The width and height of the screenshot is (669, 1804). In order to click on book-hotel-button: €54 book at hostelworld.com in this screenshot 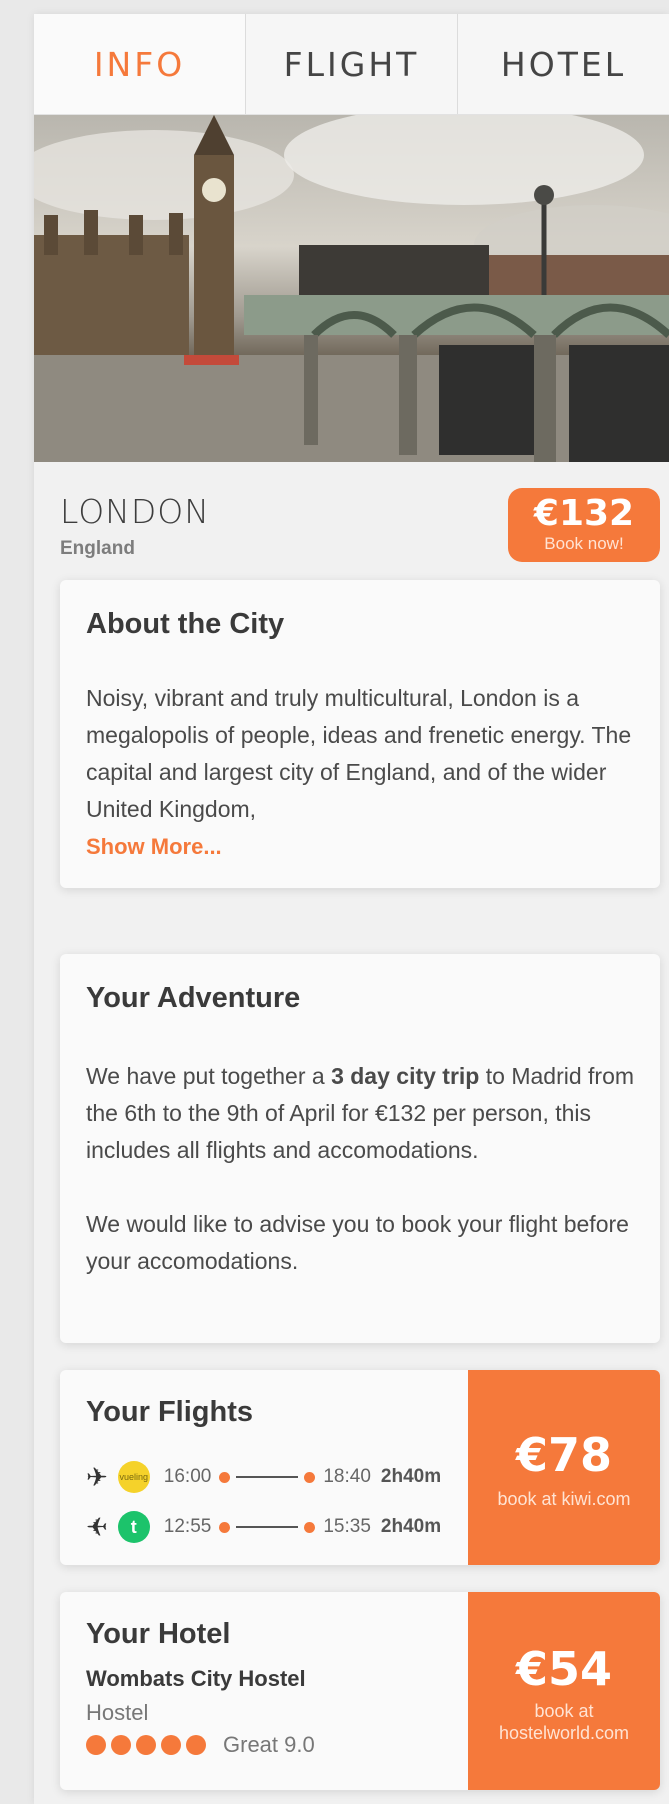, I will do `click(564, 1691)`.